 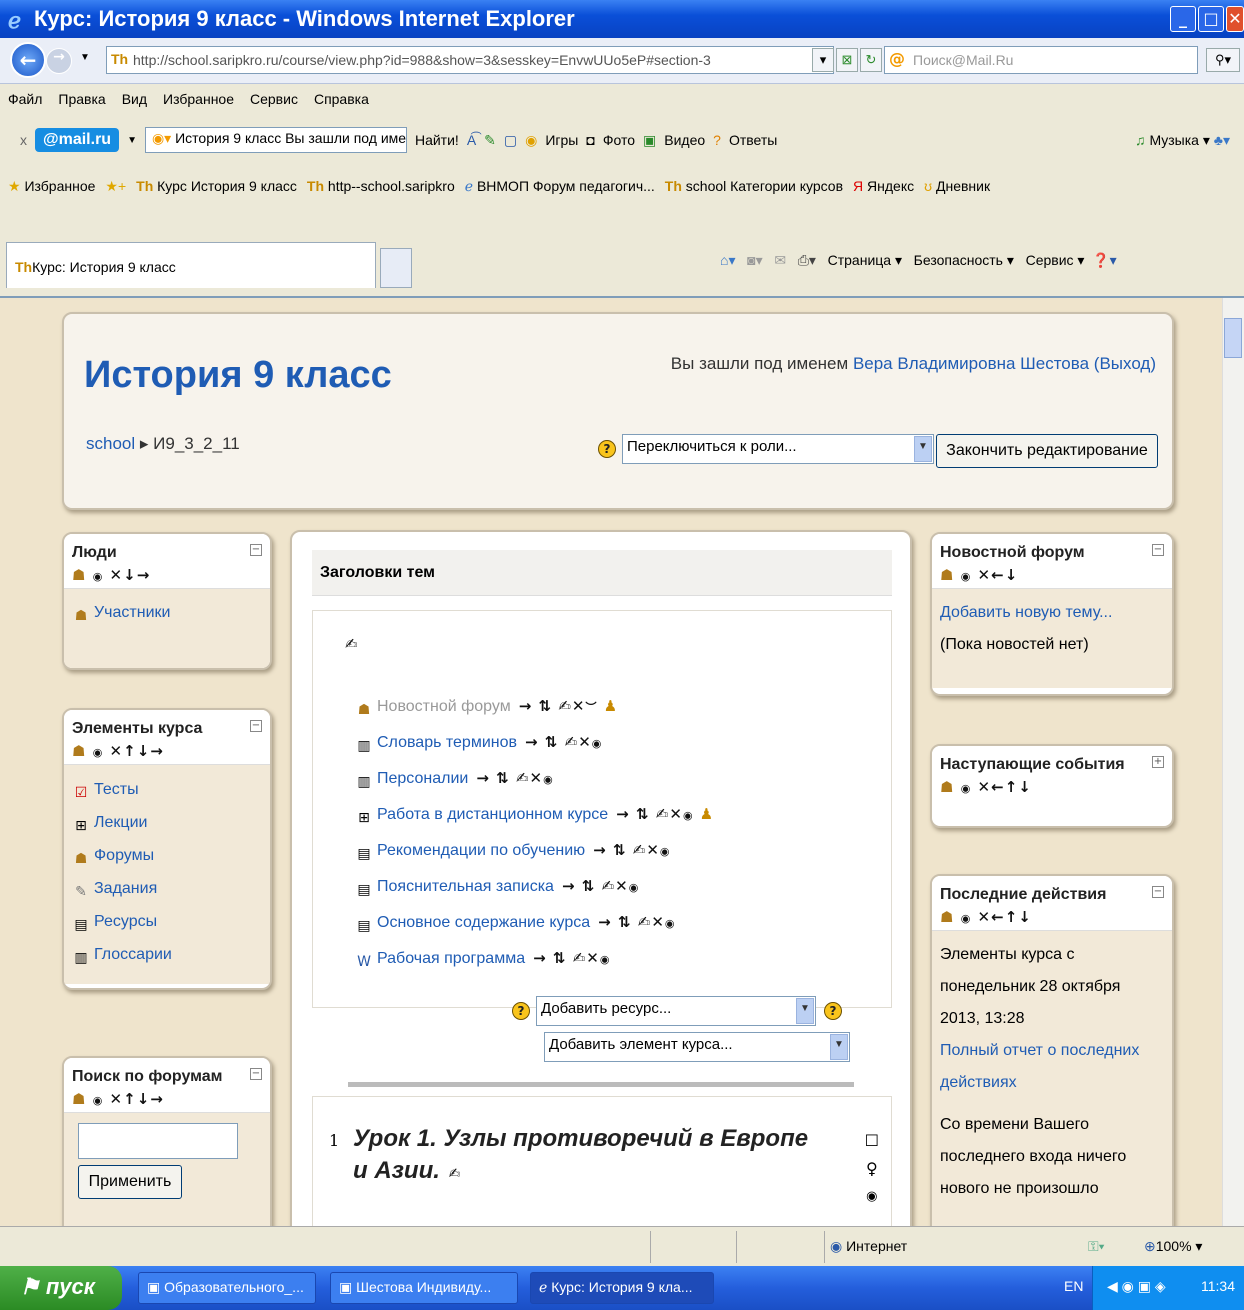 What do you see at coordinates (59, 61) in the screenshot?
I see `forward-button: →` at bounding box center [59, 61].